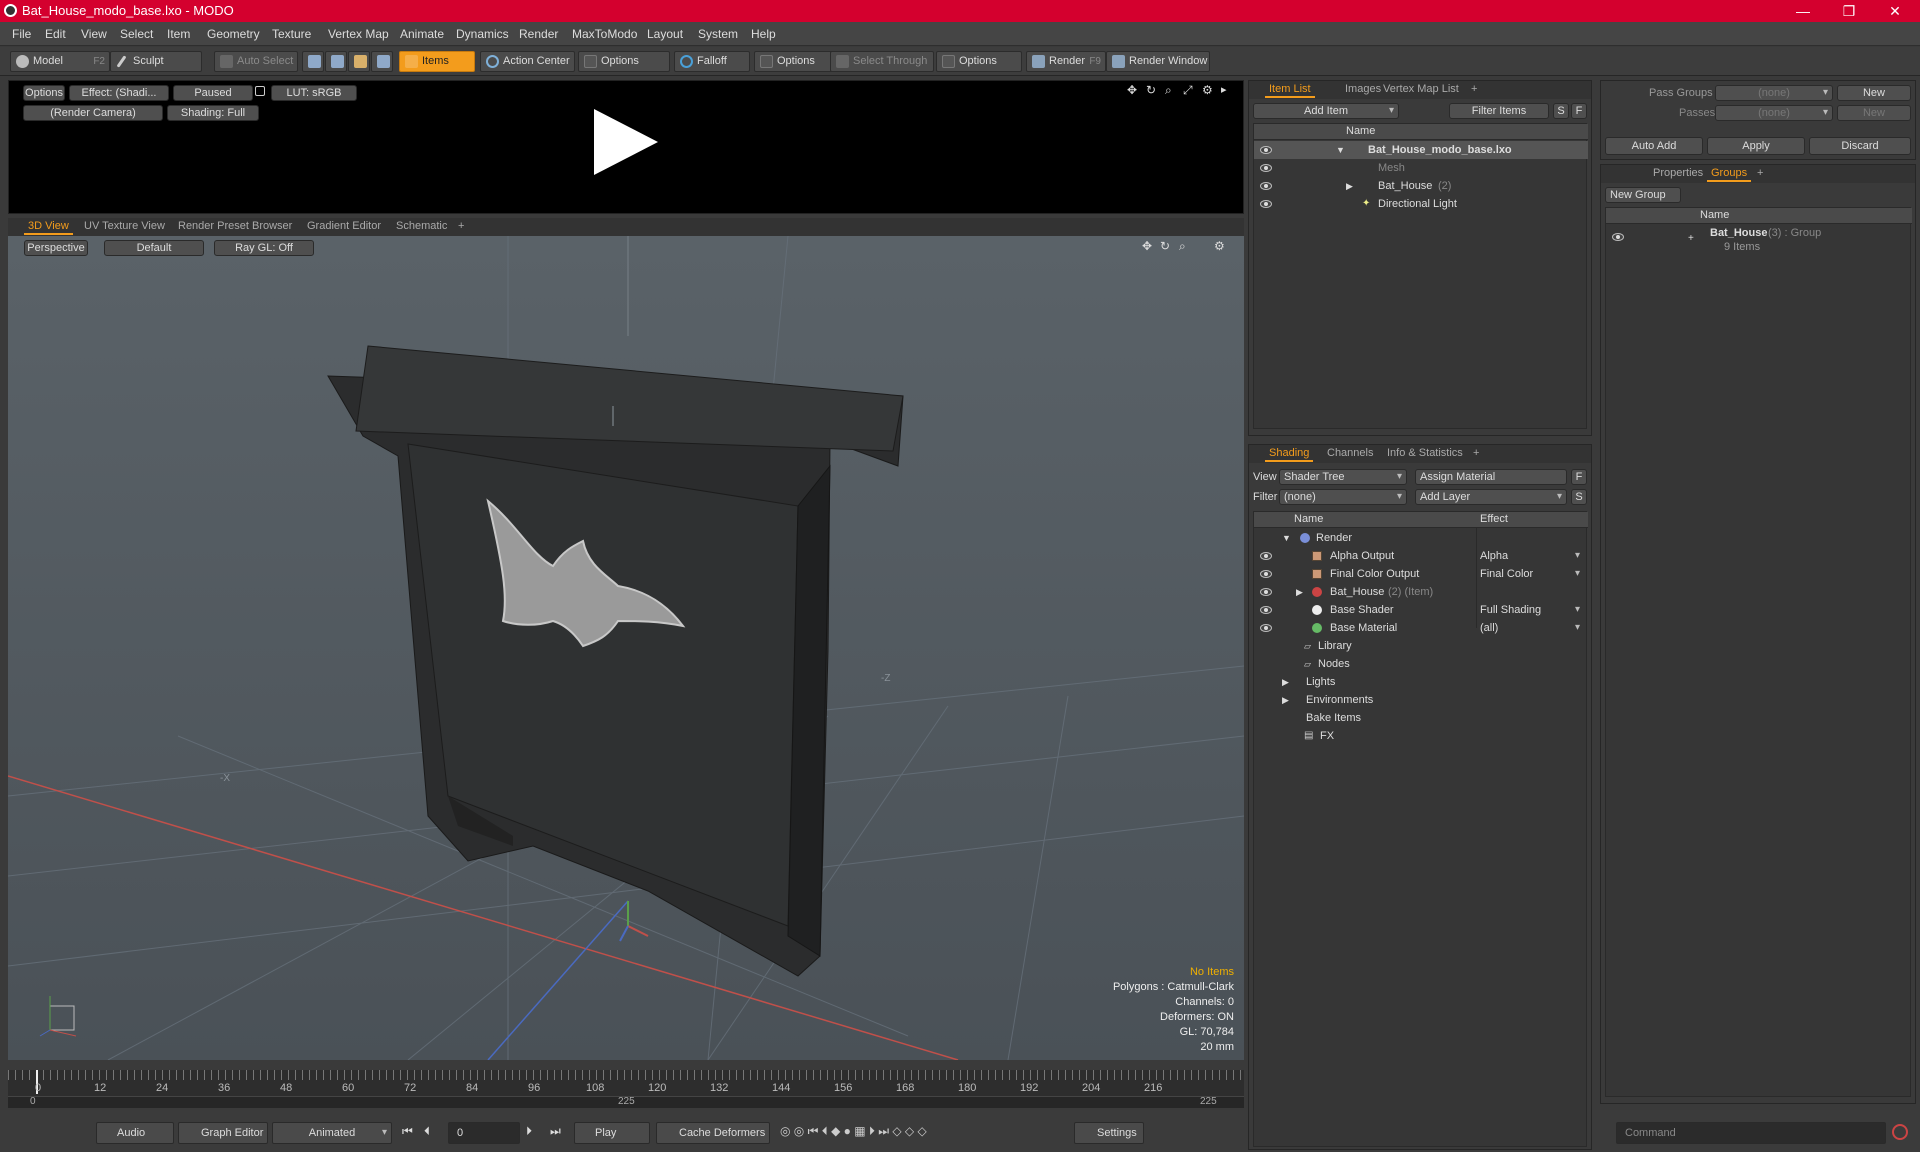 This screenshot has height=1152, width=1920. Describe the element at coordinates (1289, 454) in the screenshot. I see `tab-shading: Shading` at that location.